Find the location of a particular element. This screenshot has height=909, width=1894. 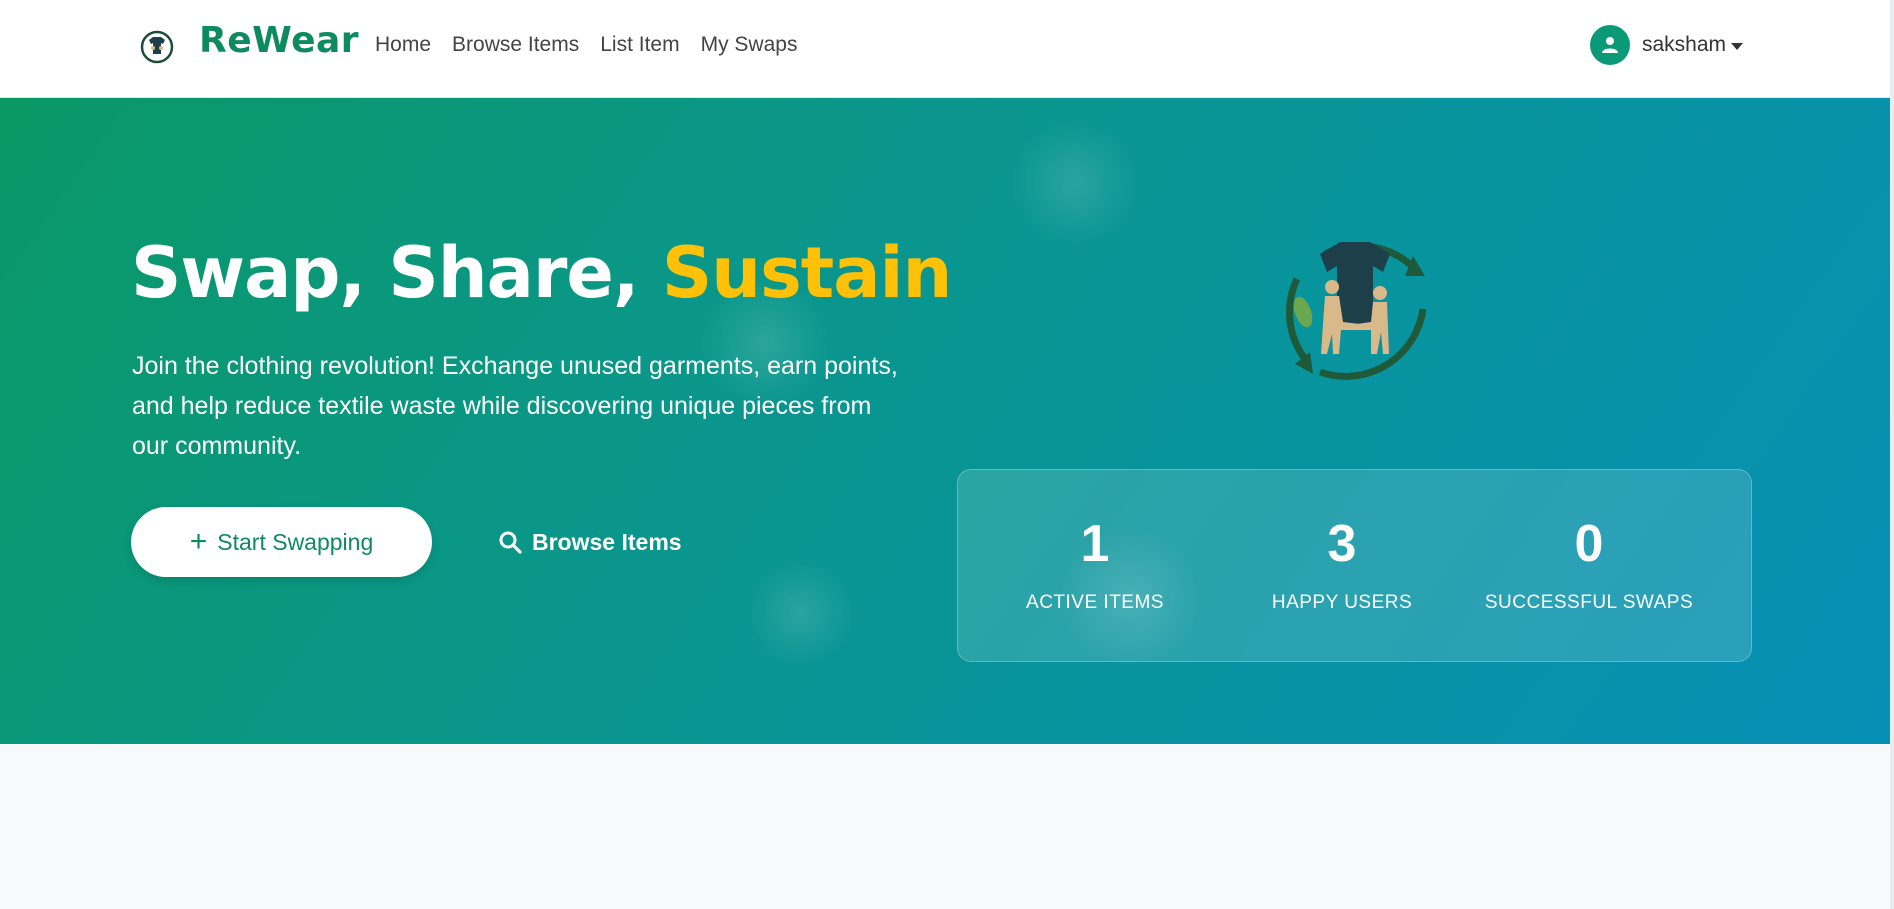

nav-link-list-item: List Item is located at coordinates (639, 45).